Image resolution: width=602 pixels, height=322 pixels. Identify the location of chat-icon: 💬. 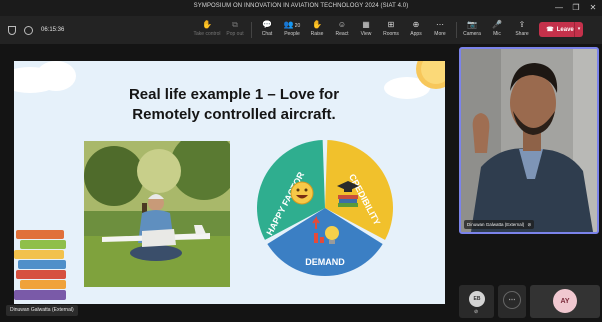
(267, 24).